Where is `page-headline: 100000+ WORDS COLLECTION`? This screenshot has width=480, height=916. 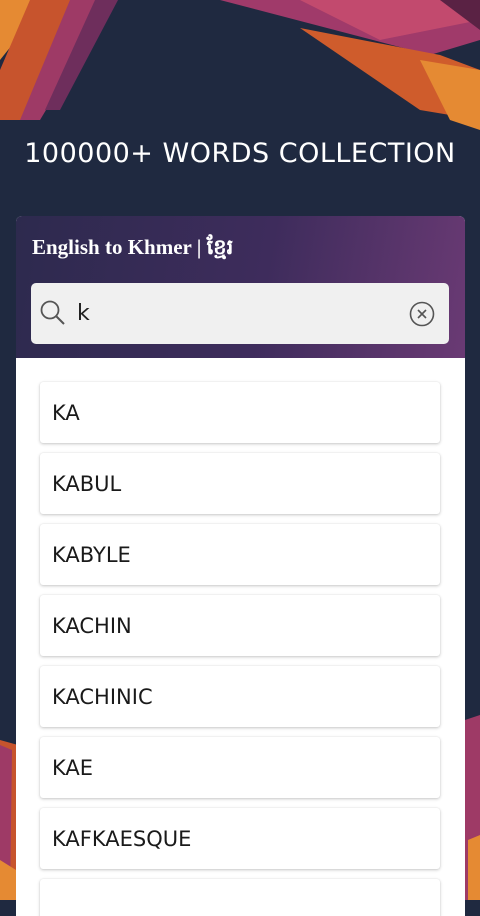
page-headline: 100000+ WORDS COLLECTION is located at coordinates (240, 153).